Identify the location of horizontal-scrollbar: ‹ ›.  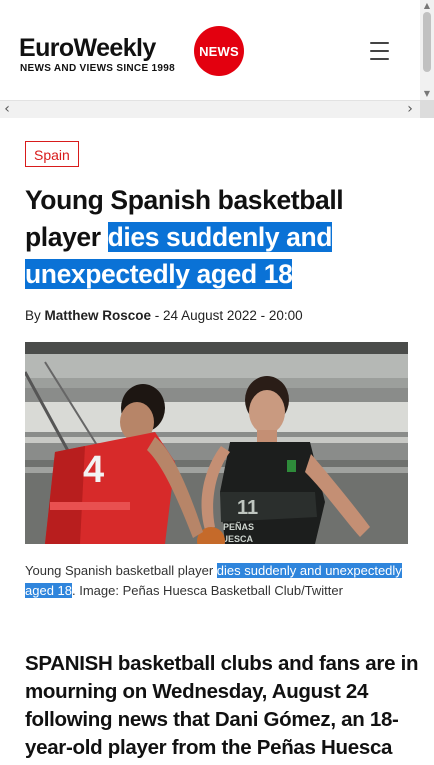
(210, 109).